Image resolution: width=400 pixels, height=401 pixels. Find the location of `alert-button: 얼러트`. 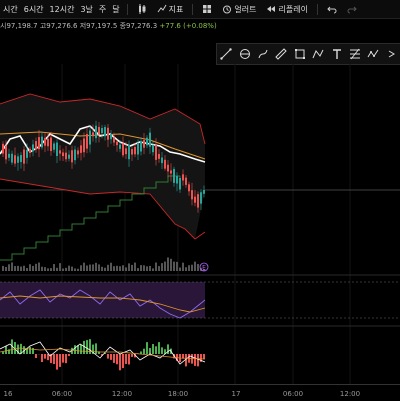

alert-button: 얼러트 is located at coordinates (239, 9).